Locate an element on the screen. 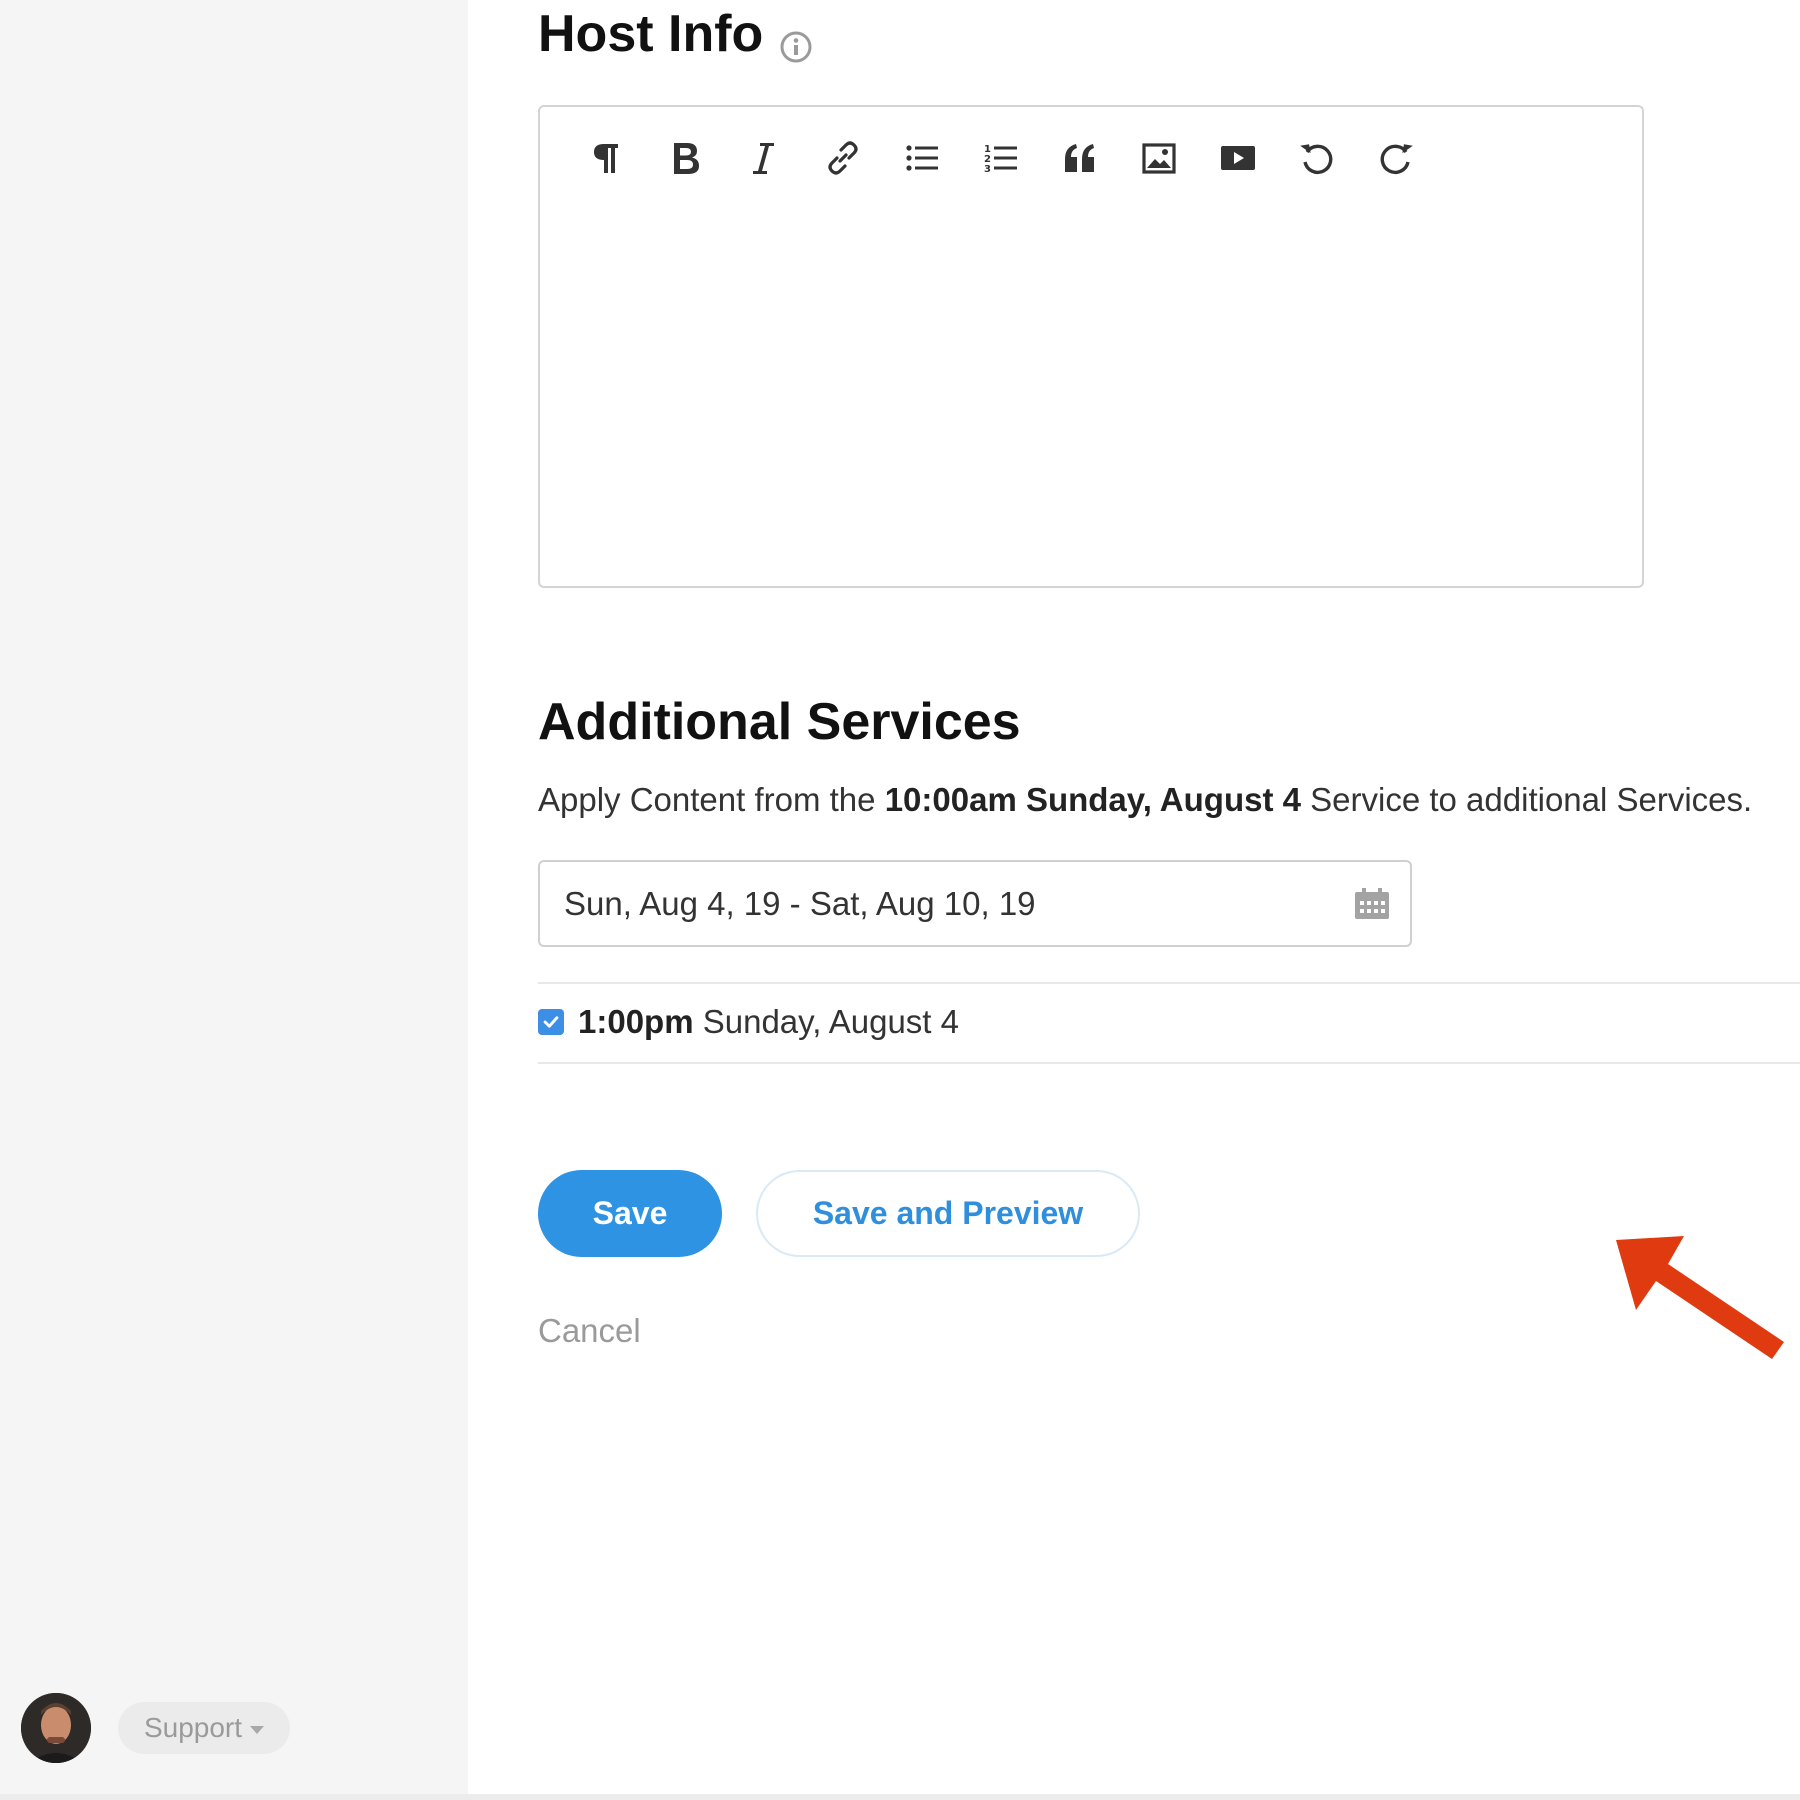 The height and width of the screenshot is (1800, 1800). redo-icon is located at coordinates (1395, 158).